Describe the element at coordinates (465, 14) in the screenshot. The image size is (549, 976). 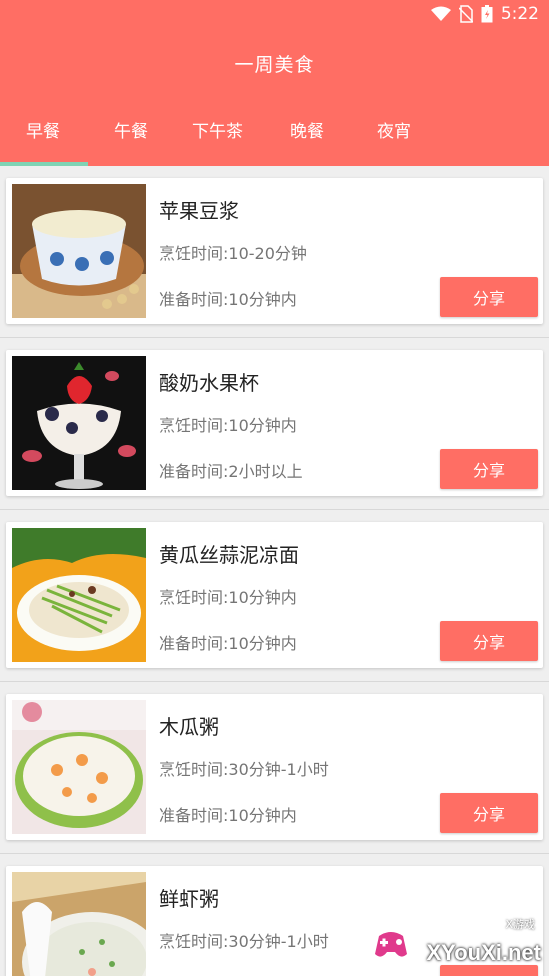
I see `no-sim-icon` at that location.